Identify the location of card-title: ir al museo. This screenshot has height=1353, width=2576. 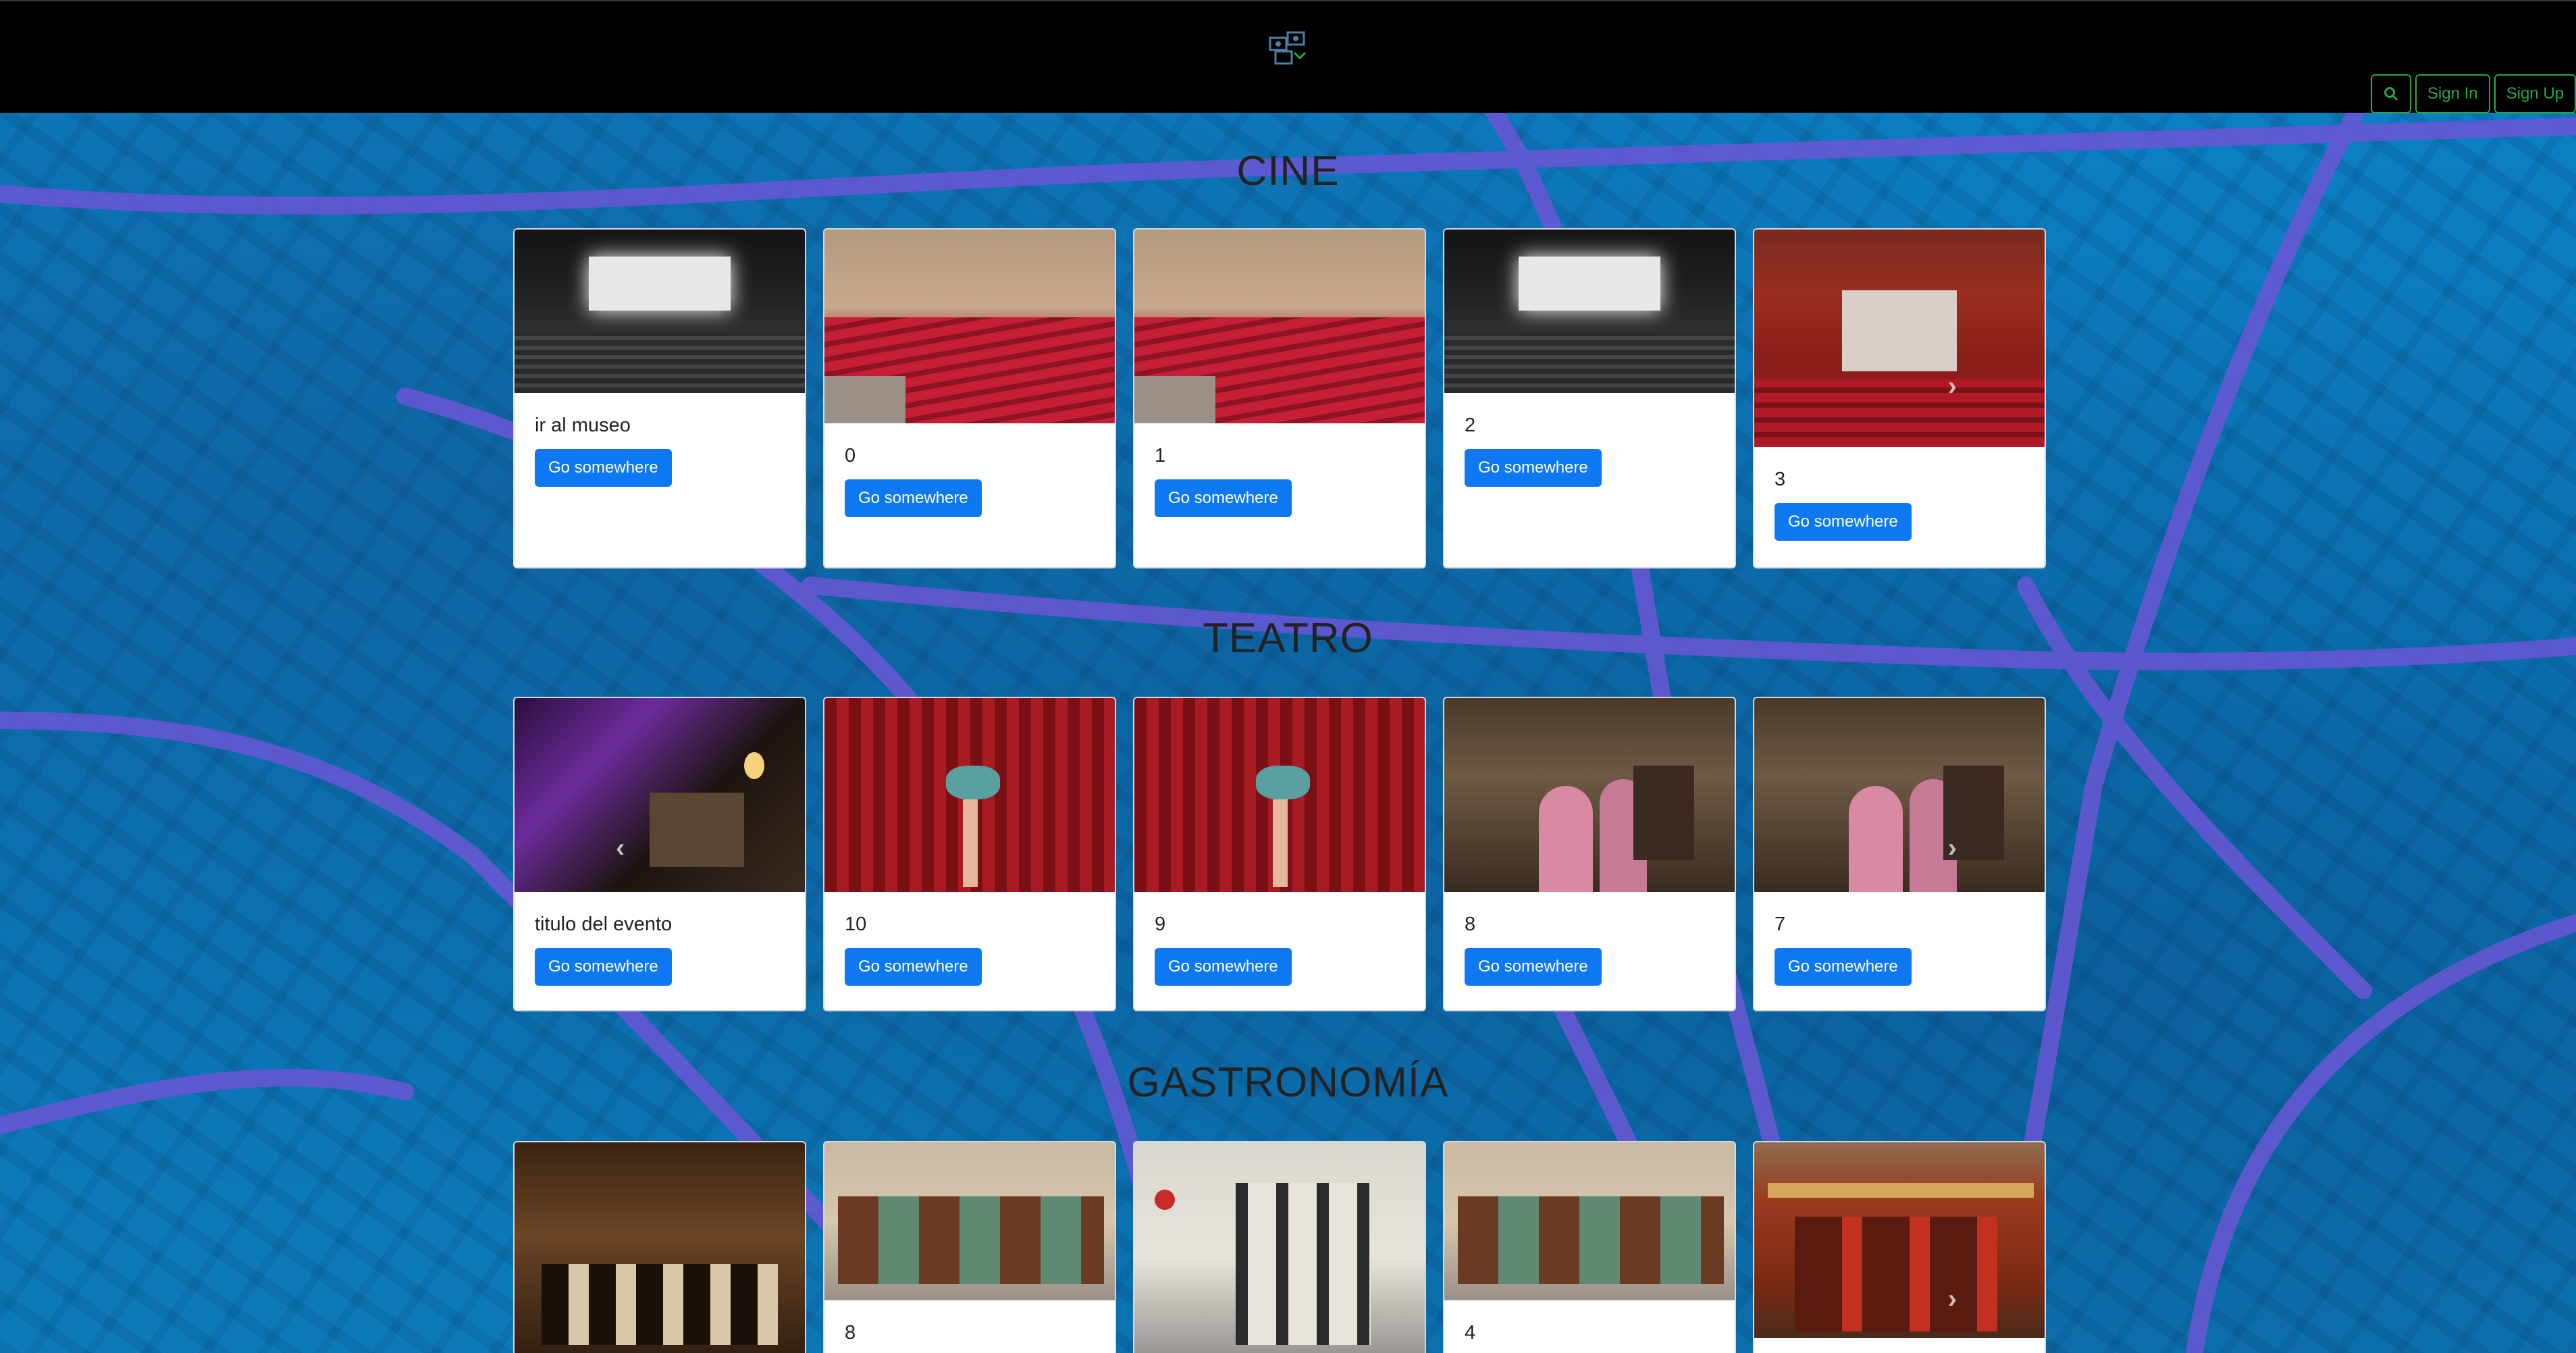
(583, 425).